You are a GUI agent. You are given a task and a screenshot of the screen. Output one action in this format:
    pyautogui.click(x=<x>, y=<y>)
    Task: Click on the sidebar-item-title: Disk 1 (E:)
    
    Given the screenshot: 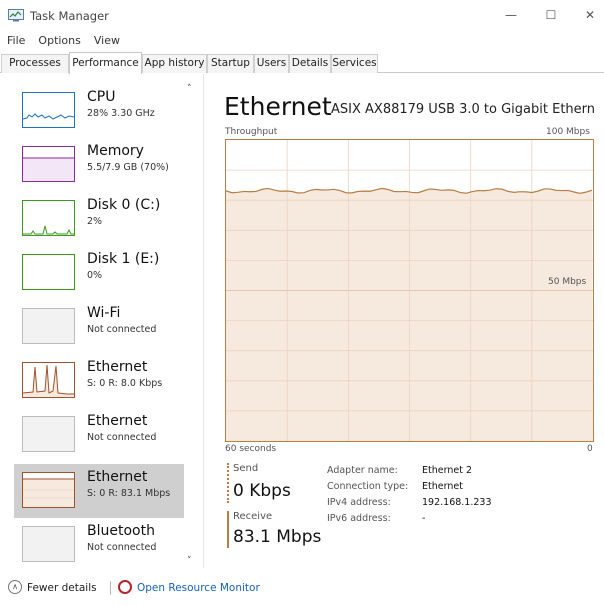 What is the action you would take?
    pyautogui.click(x=123, y=259)
    